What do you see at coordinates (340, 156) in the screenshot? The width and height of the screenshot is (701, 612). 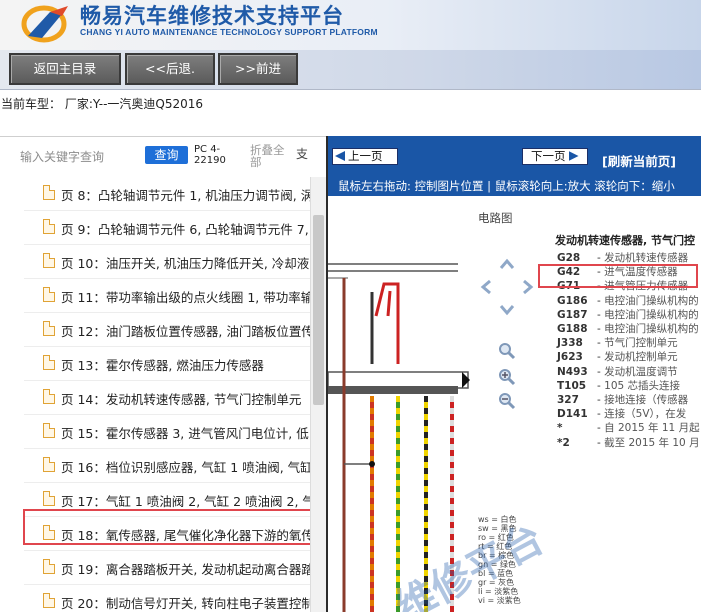 I see `left-arrow-icon` at bounding box center [340, 156].